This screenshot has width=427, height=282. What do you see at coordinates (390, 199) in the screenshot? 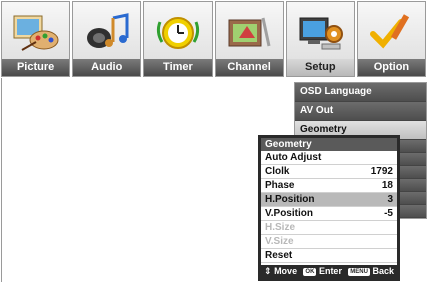
I see `row-value: 3` at bounding box center [390, 199].